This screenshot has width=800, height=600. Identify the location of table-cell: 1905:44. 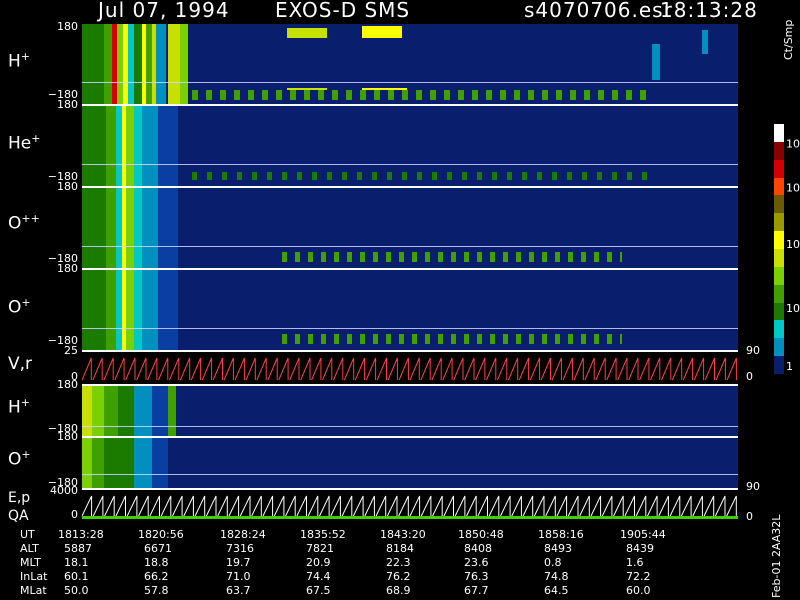
(643, 534).